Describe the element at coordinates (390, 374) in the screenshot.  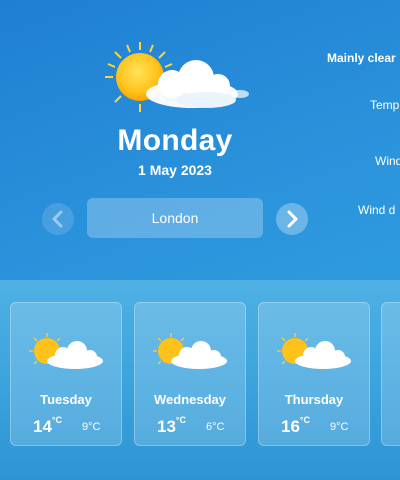
I see `forecast-card-partial` at that location.